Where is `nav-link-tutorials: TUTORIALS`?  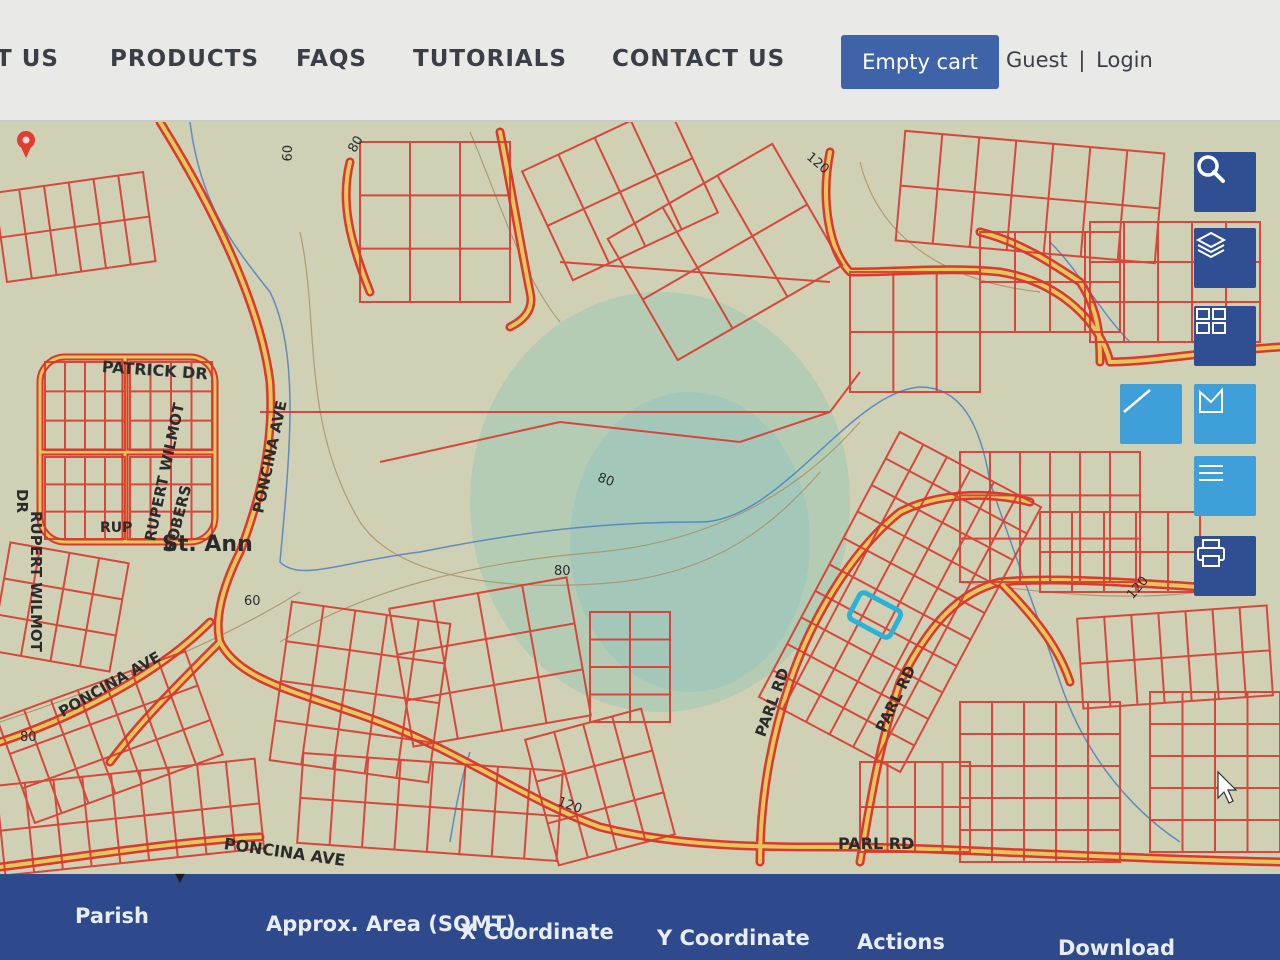
nav-link-tutorials: TUTORIALS is located at coordinates (490, 59).